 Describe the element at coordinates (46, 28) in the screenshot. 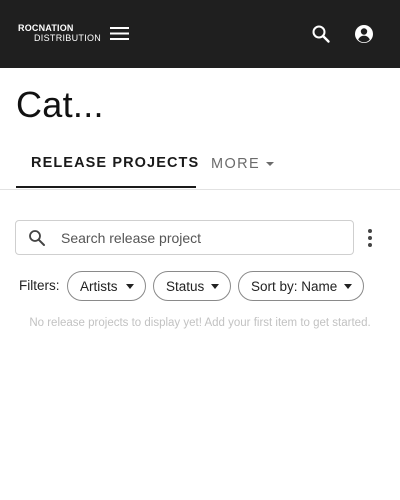

I see `brand-name: ROCNATION` at that location.